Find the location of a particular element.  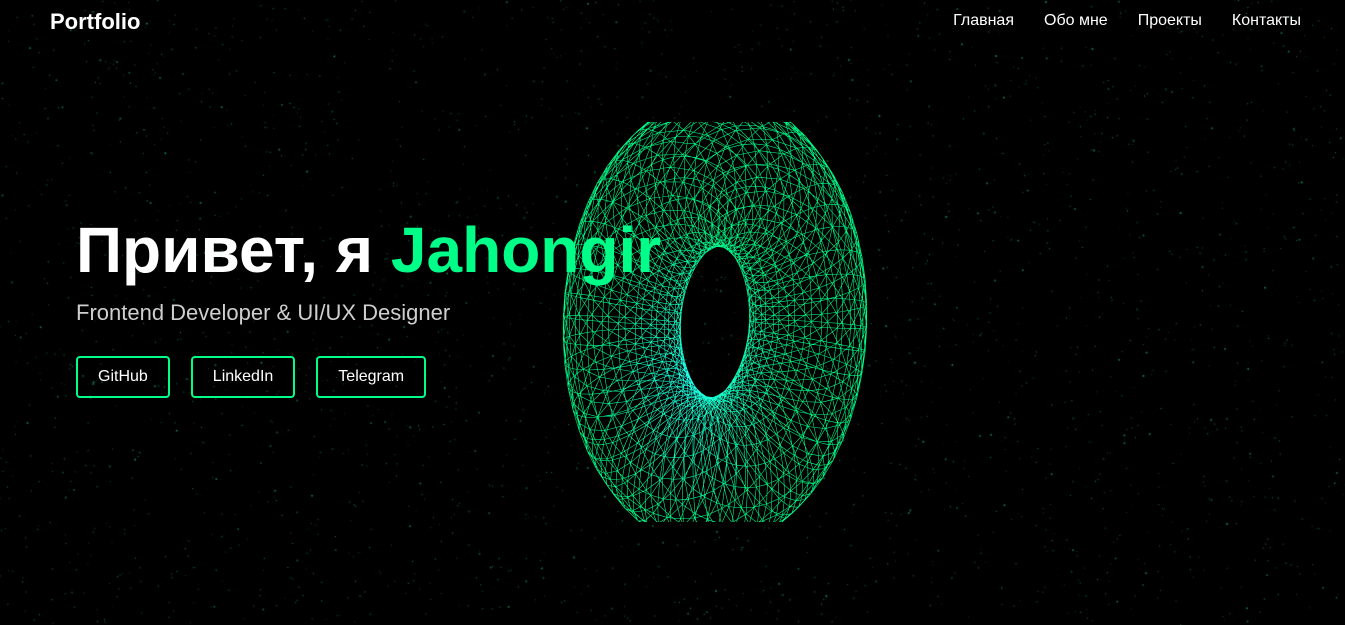

hero-greeting: Привет, я is located at coordinates (225, 250).